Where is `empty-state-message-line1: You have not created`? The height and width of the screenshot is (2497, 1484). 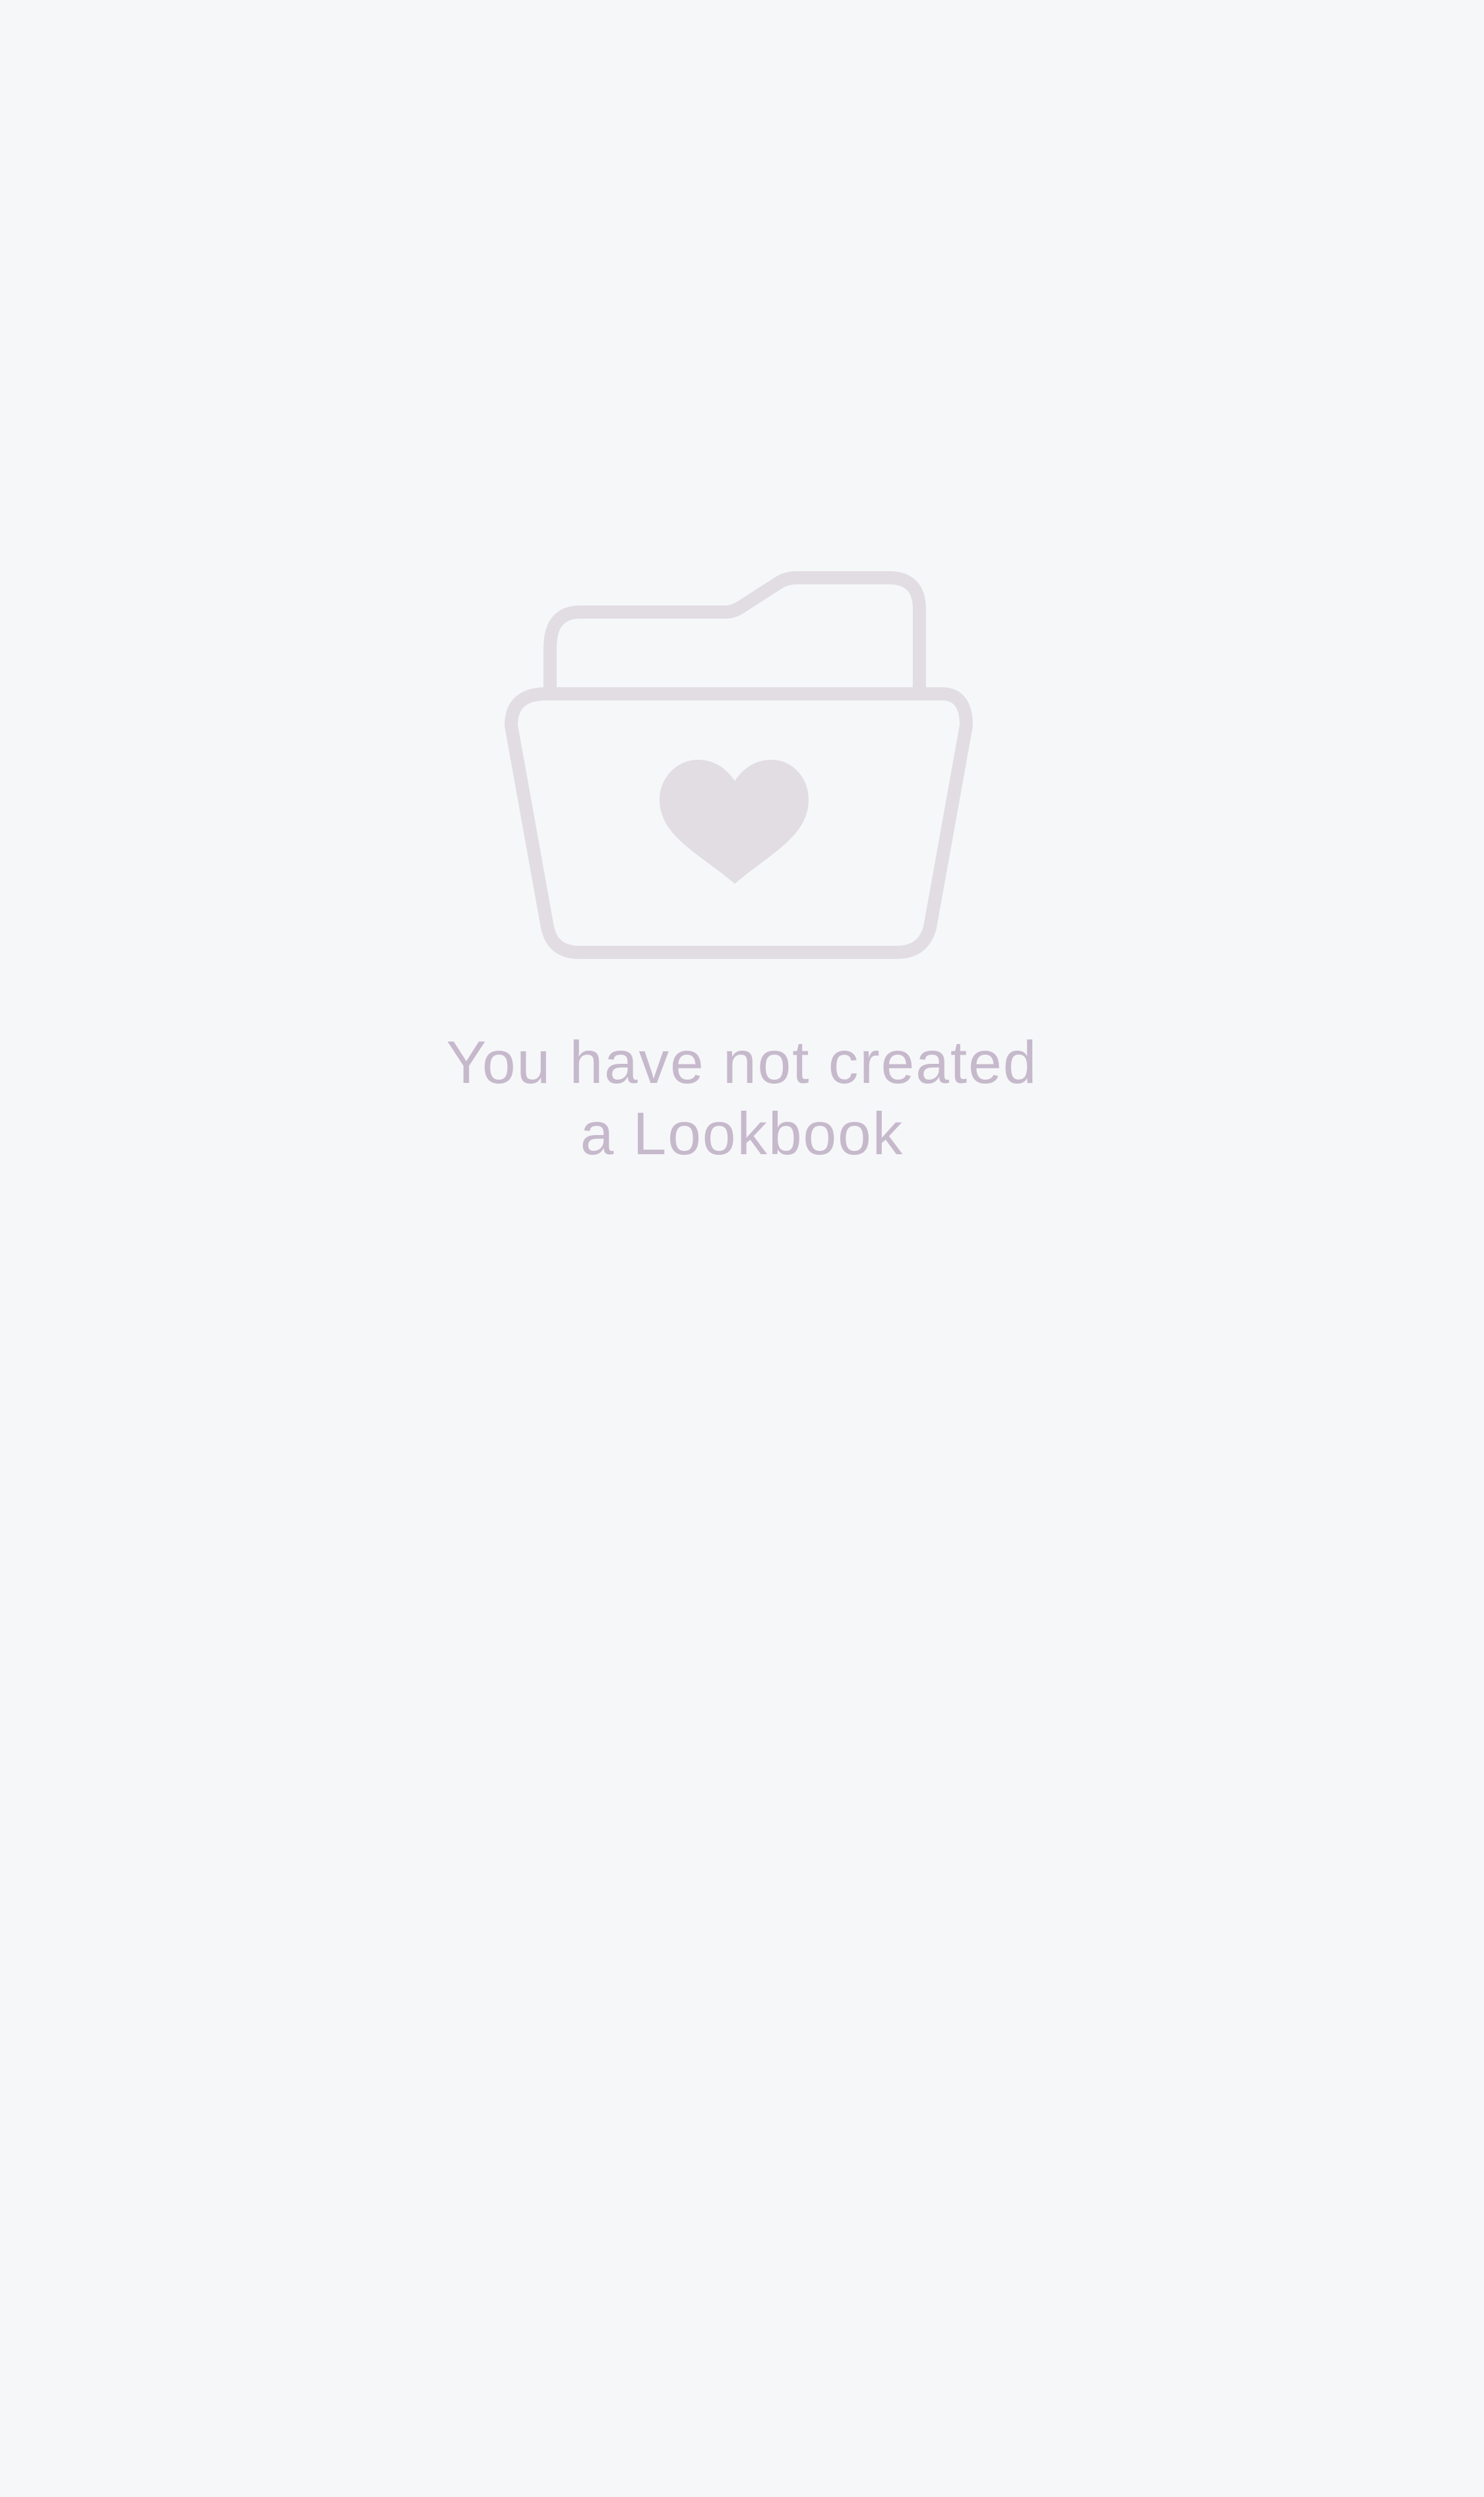
empty-state-message-line1: You have not created is located at coordinates (742, 1063).